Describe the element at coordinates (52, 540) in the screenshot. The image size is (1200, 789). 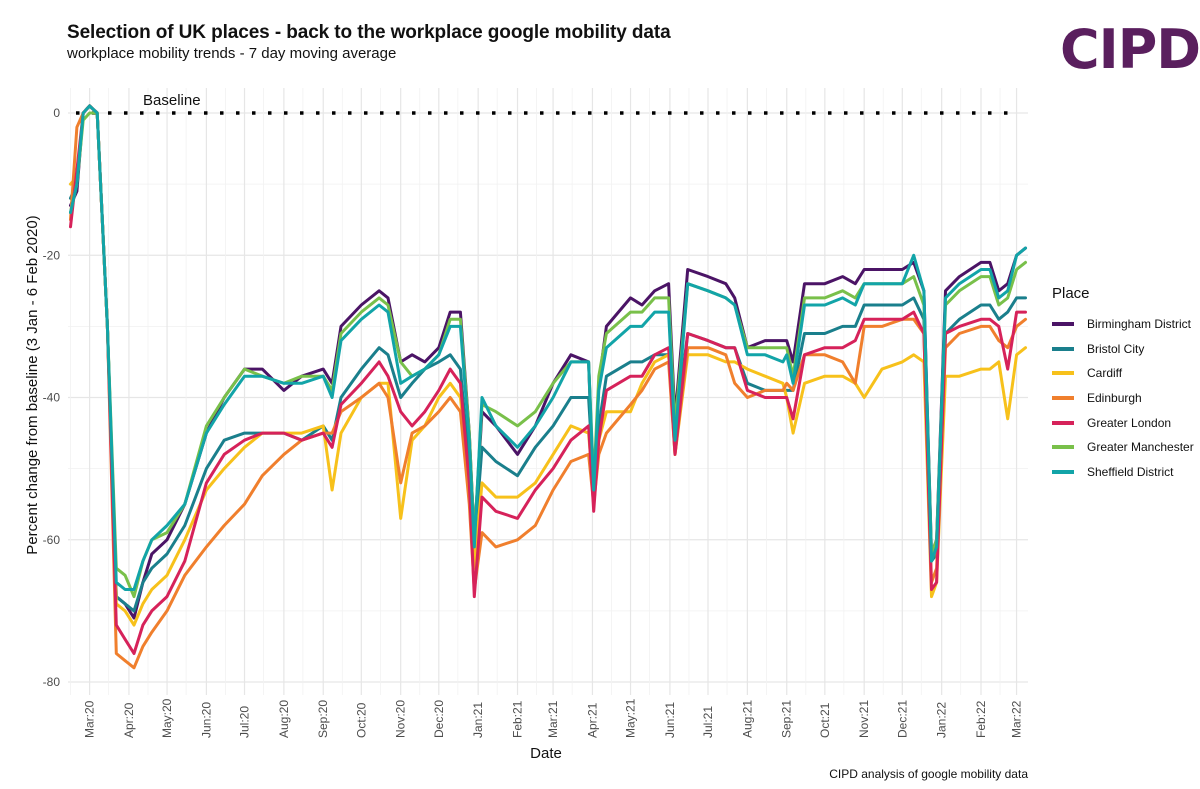
I see `y-tick-label: -60` at that location.